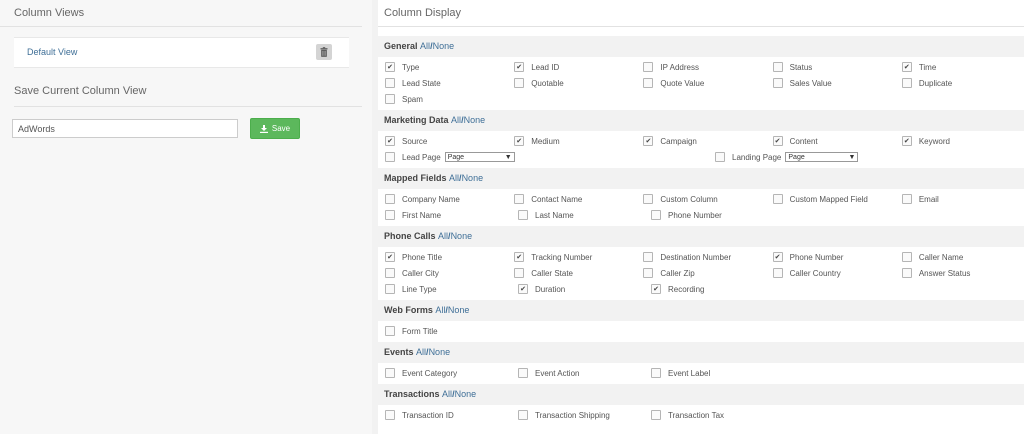 This screenshot has width=1024, height=434. What do you see at coordinates (777, 199) in the screenshot?
I see `custom-mapped-field-checkbox` at bounding box center [777, 199].